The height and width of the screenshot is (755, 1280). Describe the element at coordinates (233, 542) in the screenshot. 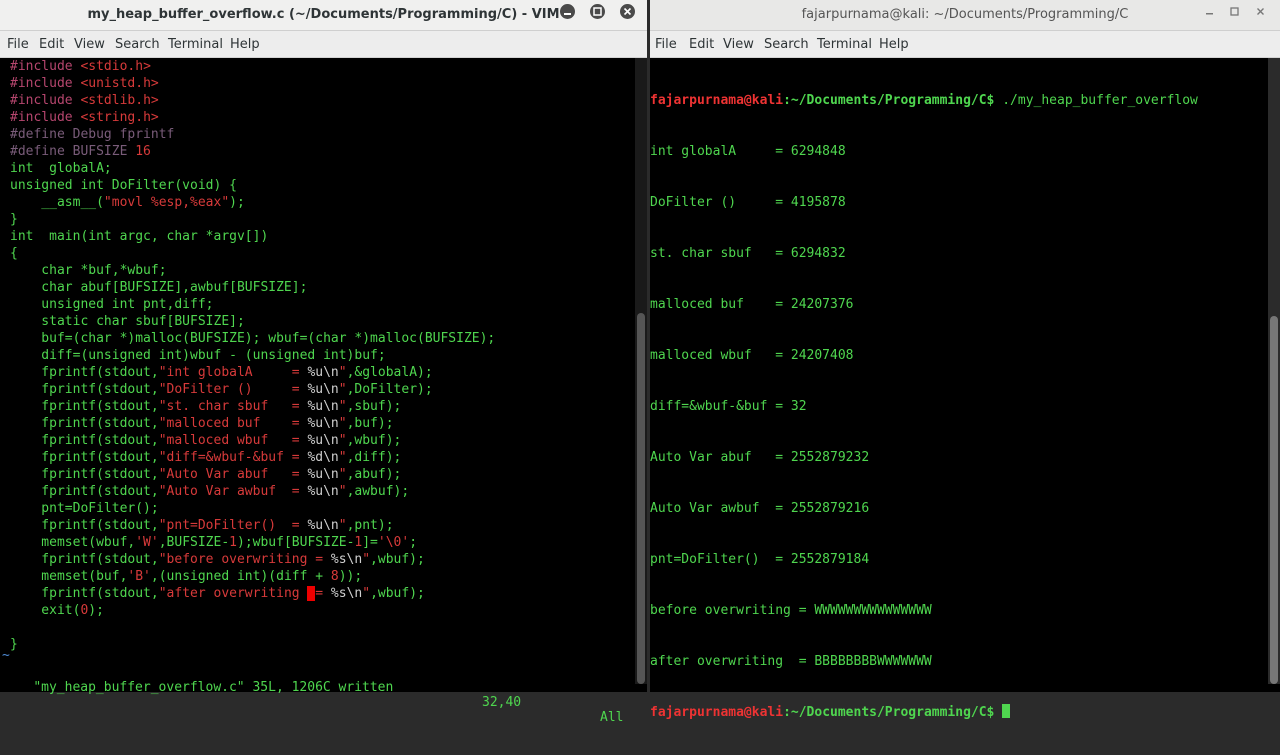

I see `code-token: 1` at that location.